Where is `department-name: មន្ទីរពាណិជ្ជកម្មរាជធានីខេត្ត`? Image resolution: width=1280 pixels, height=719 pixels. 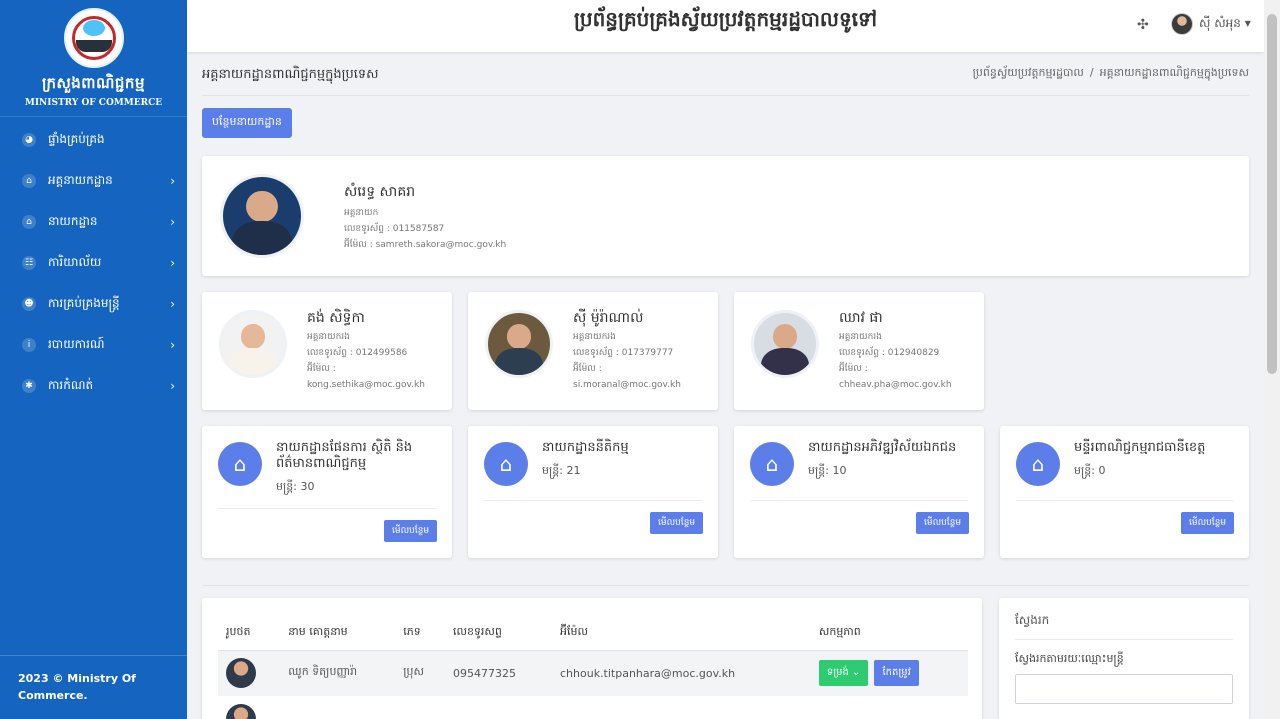
department-name: មន្ទីរពាណិជ្ជកម្មរាជធានីខេត្ត is located at coordinates (1140, 447).